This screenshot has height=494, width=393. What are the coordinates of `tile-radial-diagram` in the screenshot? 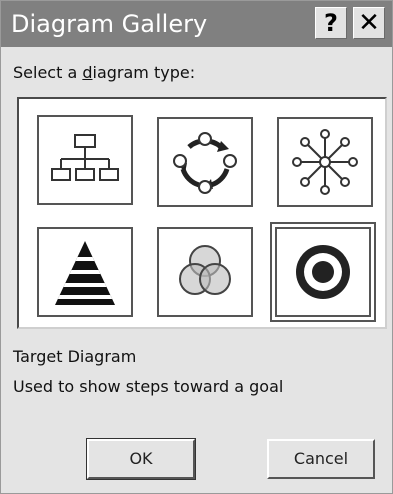 It's located at (325, 162).